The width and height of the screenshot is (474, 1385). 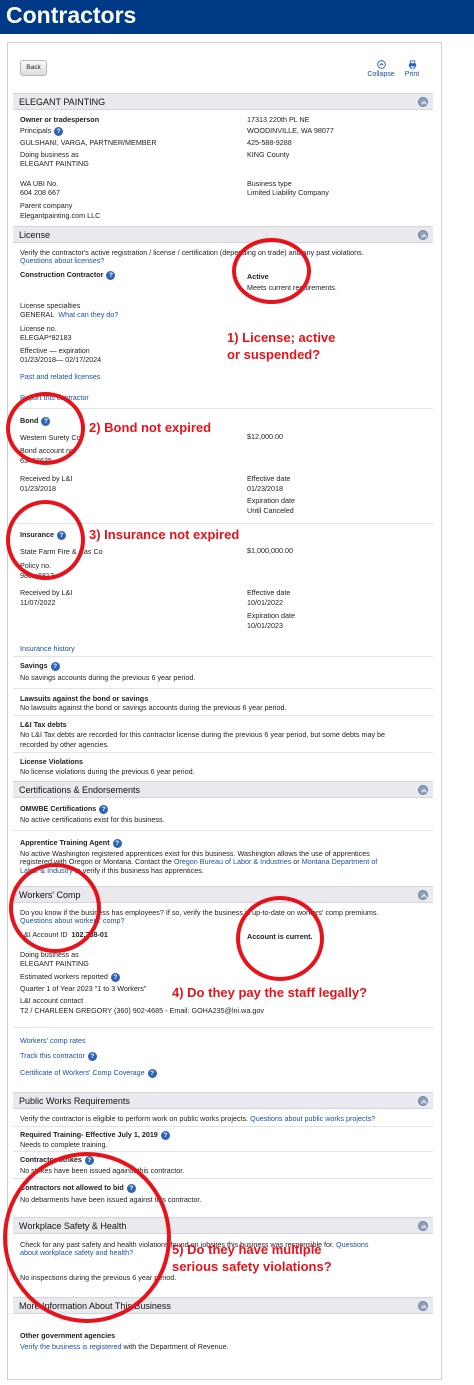 What do you see at coordinates (290, 130) in the screenshot?
I see `address-line2: WOODINVILLE, WA 98077` at bounding box center [290, 130].